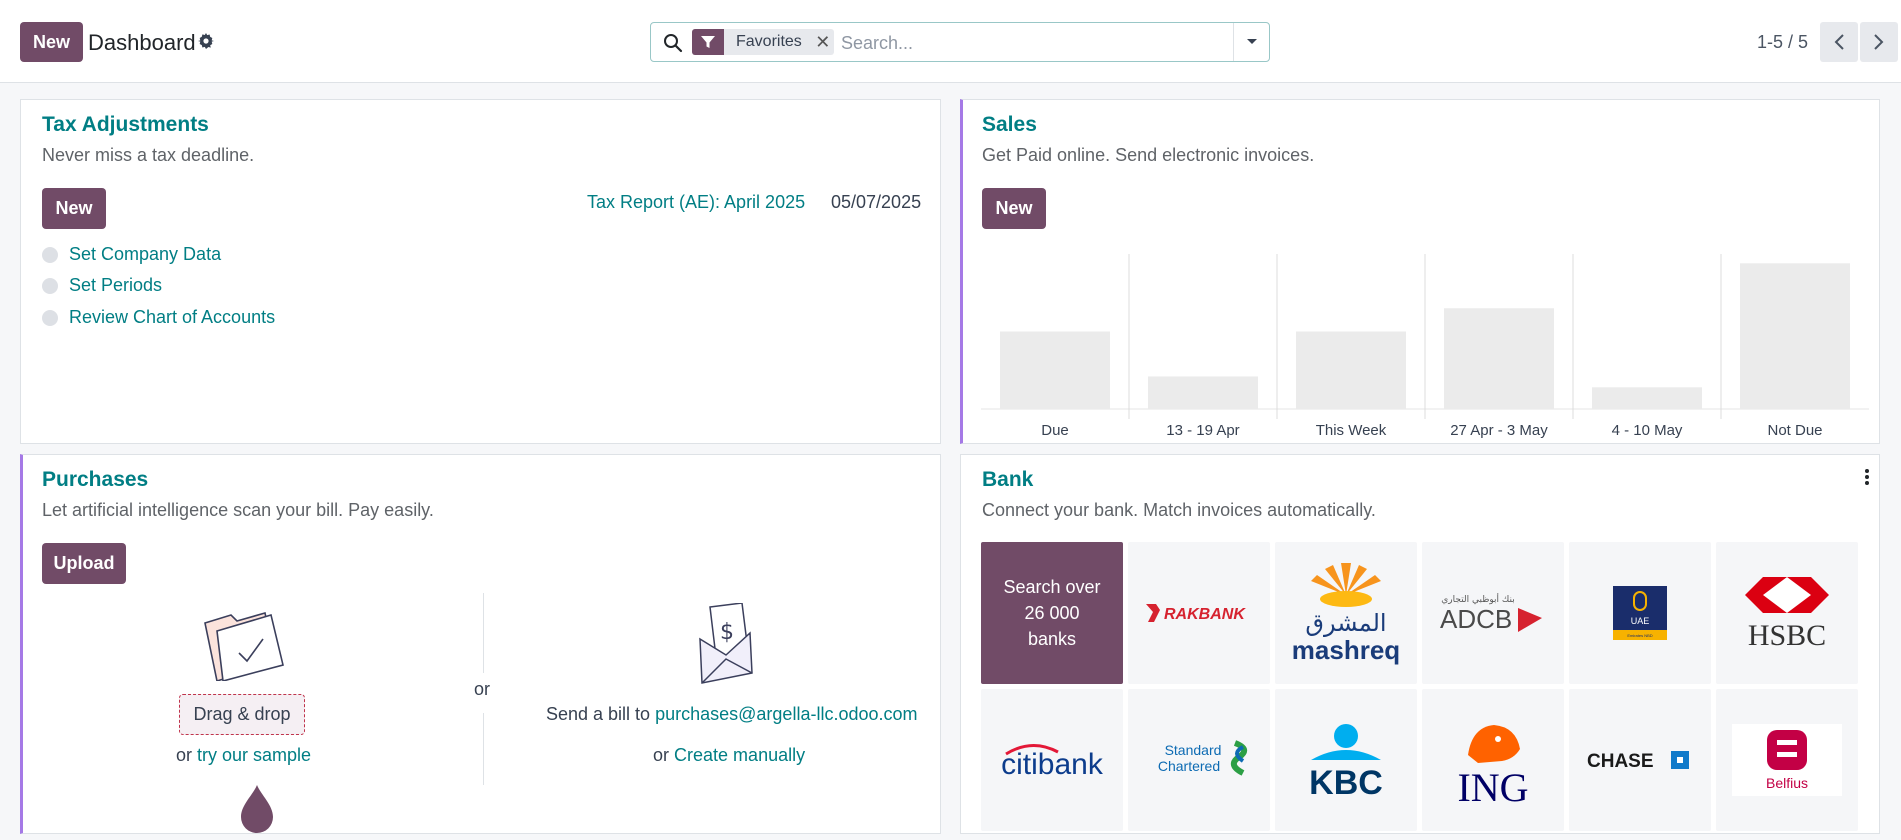 The height and width of the screenshot is (840, 1901). I want to click on bank-tile-kbc: KBC, so click(1346, 760).